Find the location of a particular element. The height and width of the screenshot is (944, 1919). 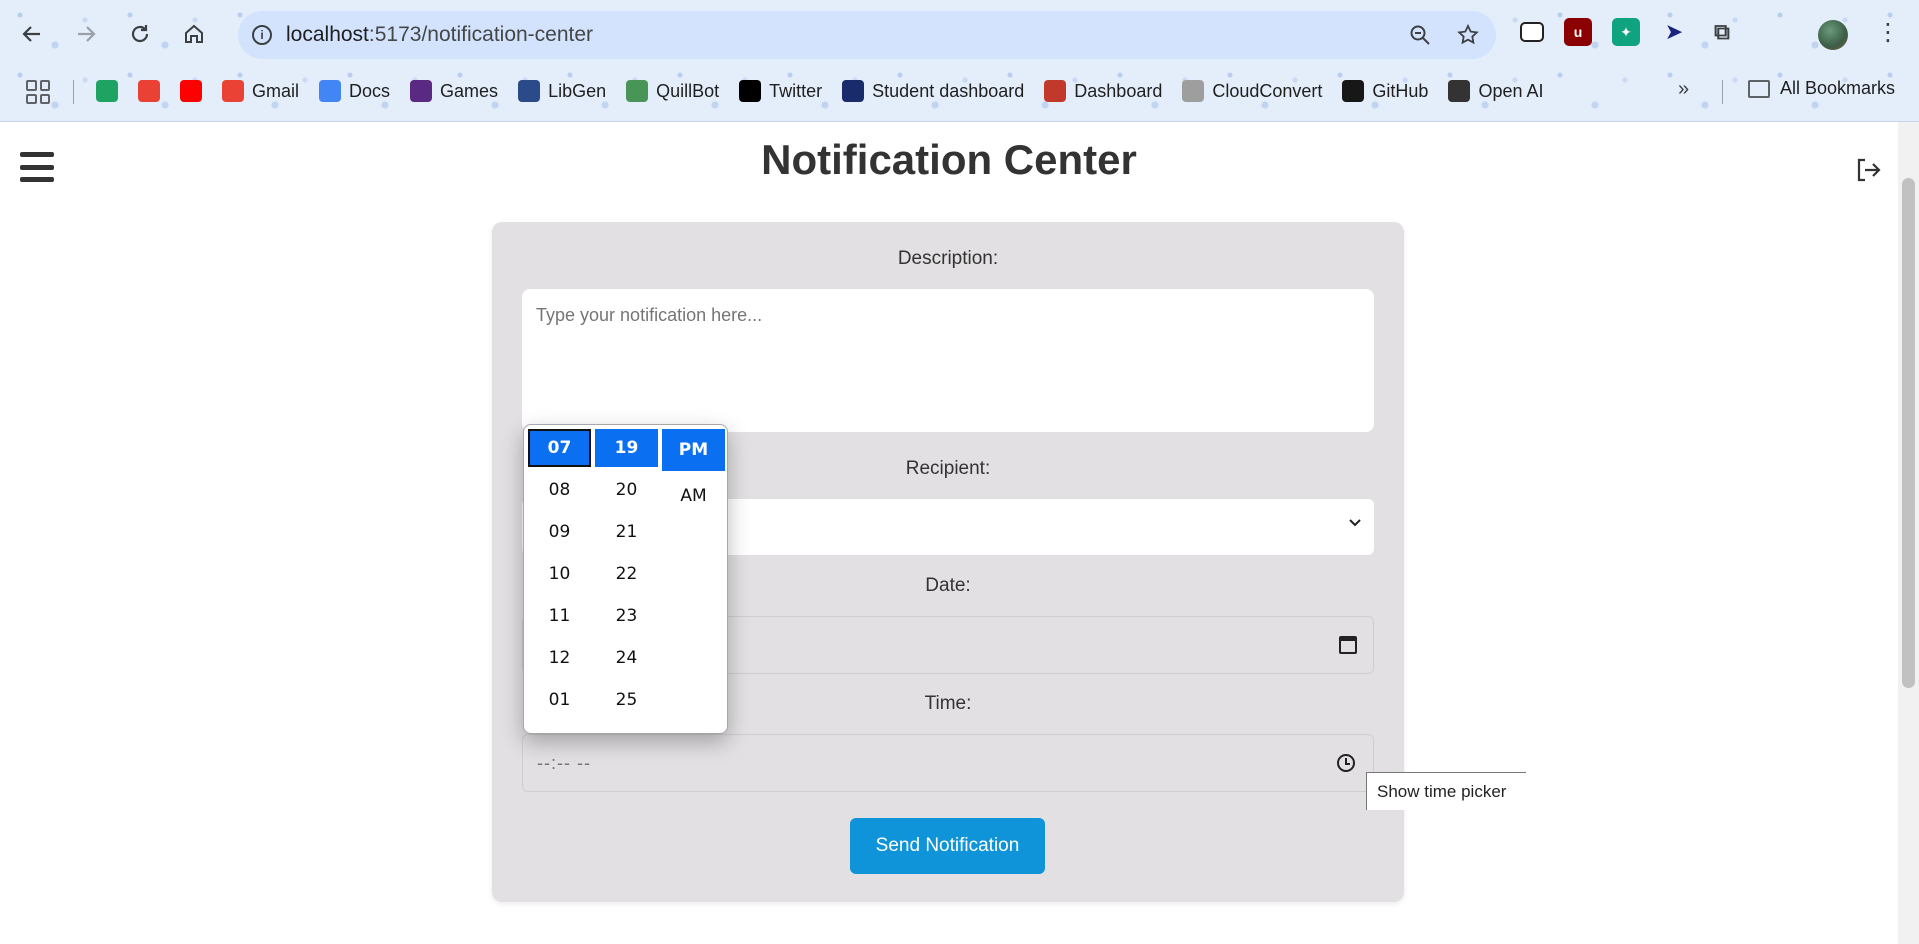

url-text: localhost:5173/notification-center is located at coordinates (439, 35).